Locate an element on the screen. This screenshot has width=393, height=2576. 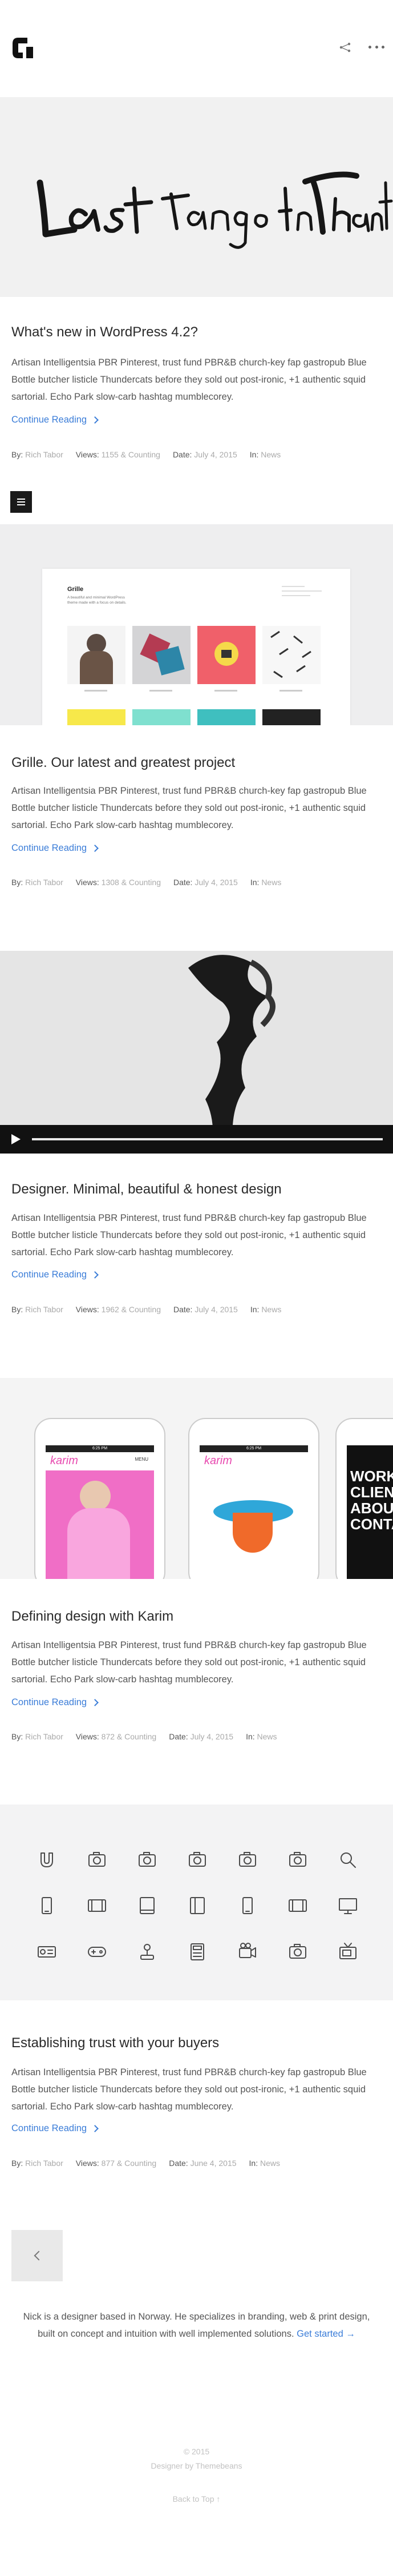
phone-logo: karim is located at coordinates (64, 1460).